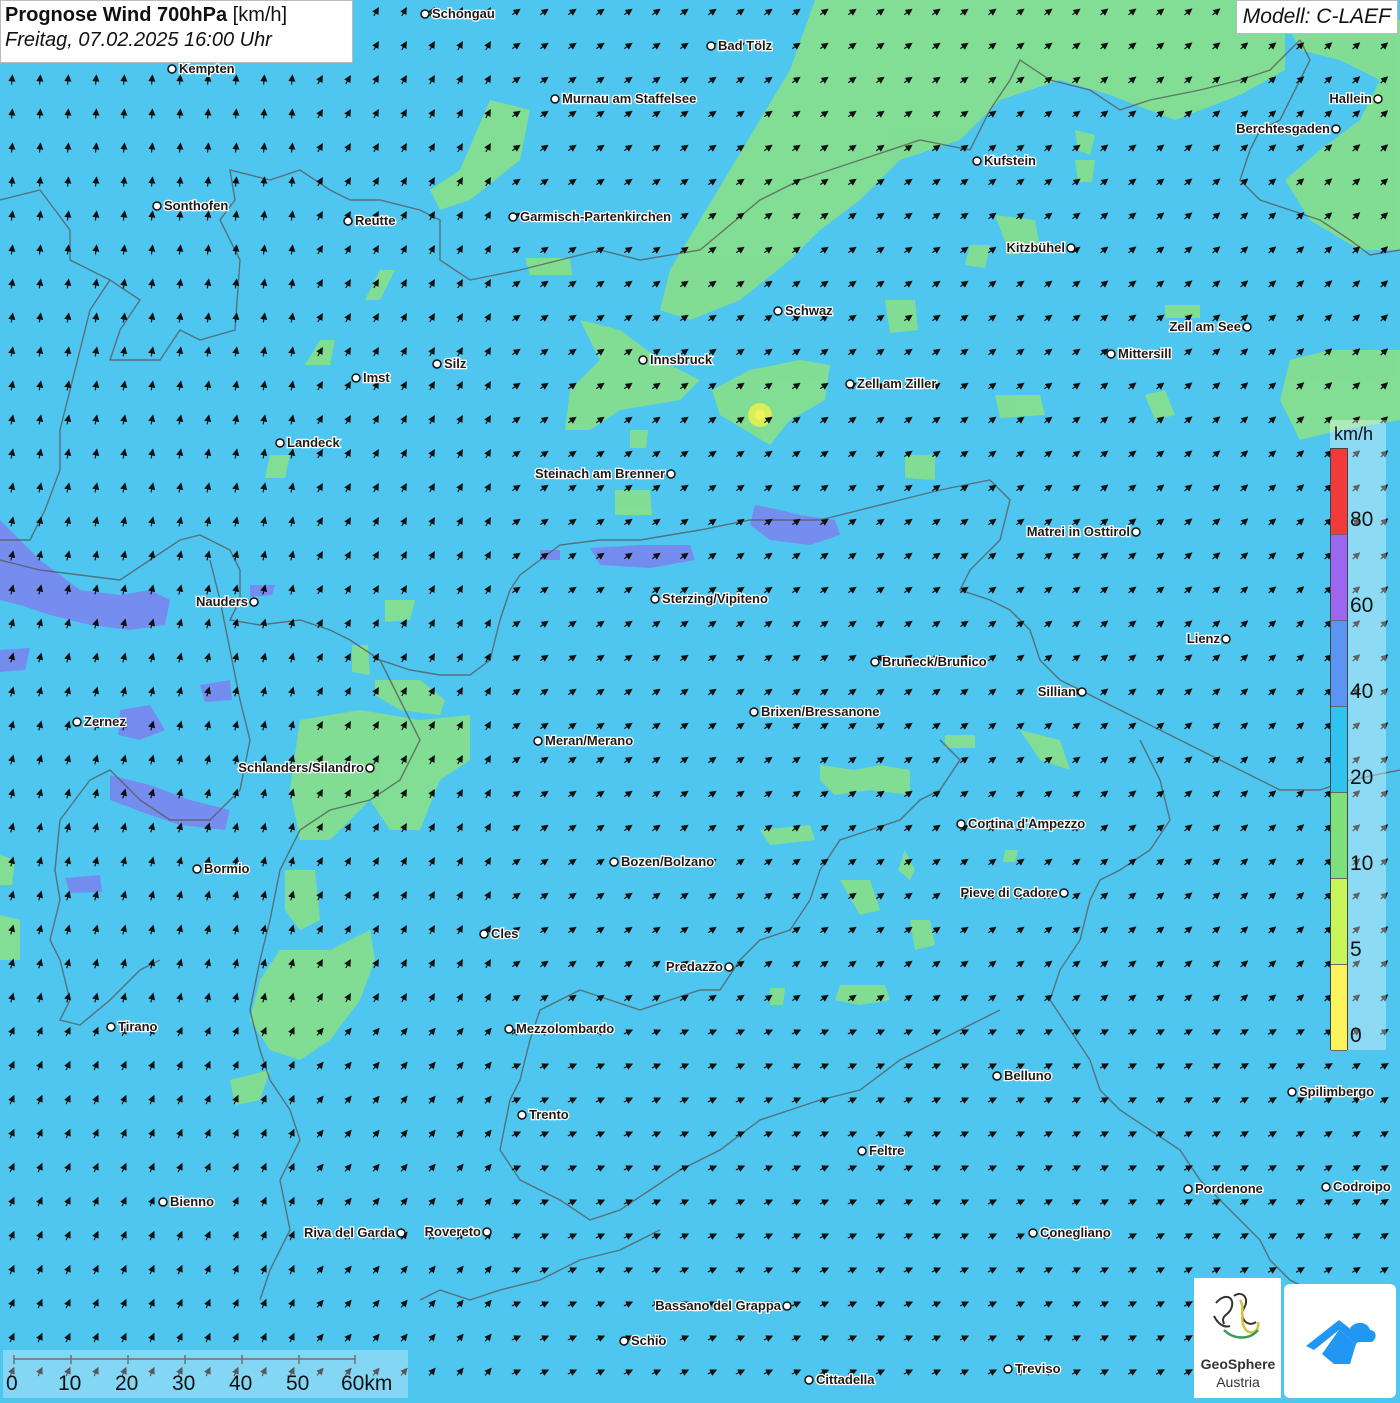 Image resolution: width=1400 pixels, height=1403 pixels. Describe the element at coordinates (1028, 1075) in the screenshot. I see `city-label: Belluno` at that location.